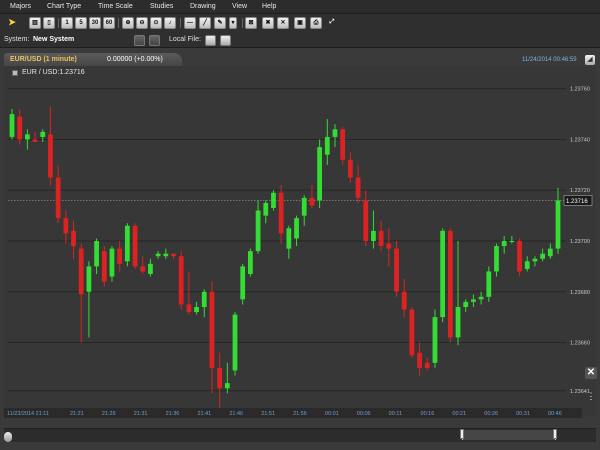  What do you see at coordinates (491, 414) in the screenshot?
I see `x-tick-label: 00:26` at bounding box center [491, 414].